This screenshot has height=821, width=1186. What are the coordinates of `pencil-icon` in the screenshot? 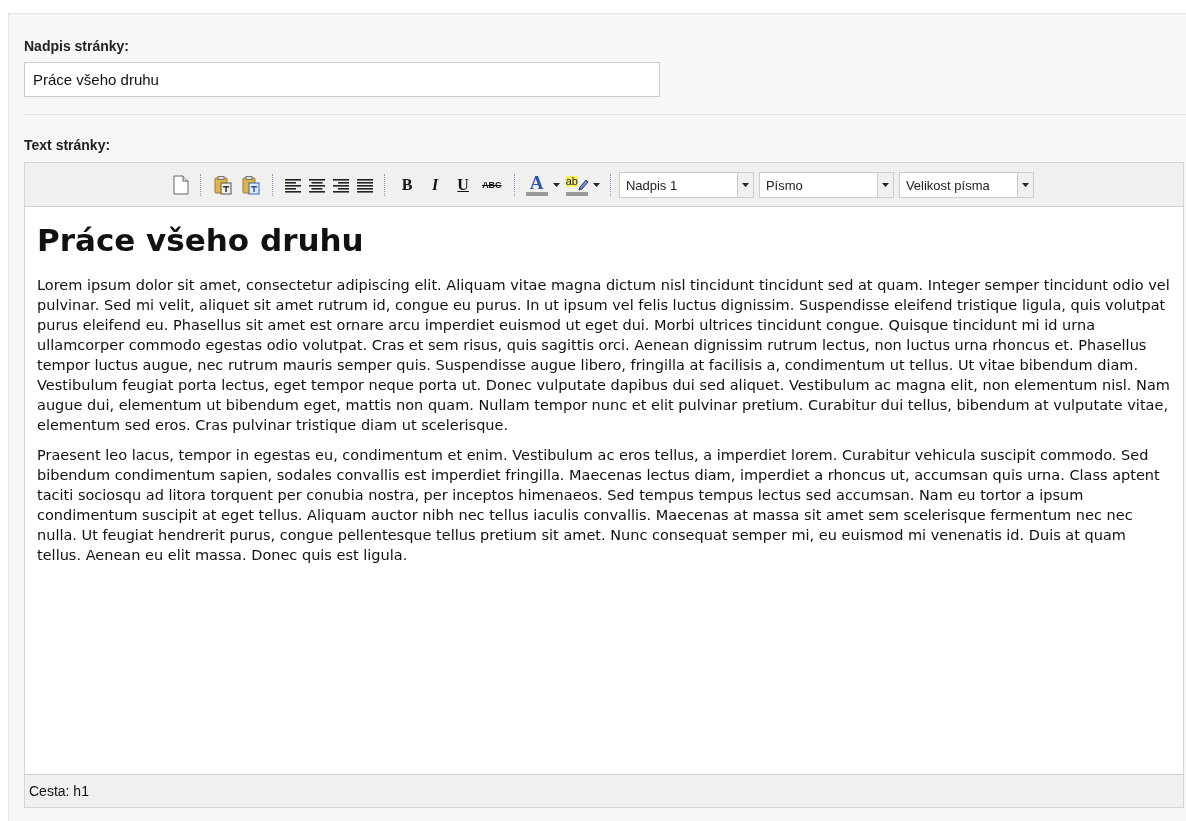 It's located at (582, 186).